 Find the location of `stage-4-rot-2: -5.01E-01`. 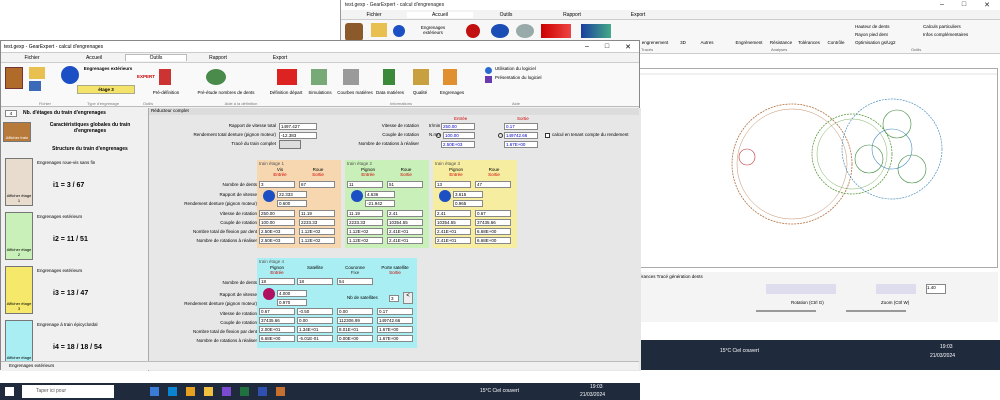

stage-4-rot-2: -5.01E-01 is located at coordinates (315, 338).